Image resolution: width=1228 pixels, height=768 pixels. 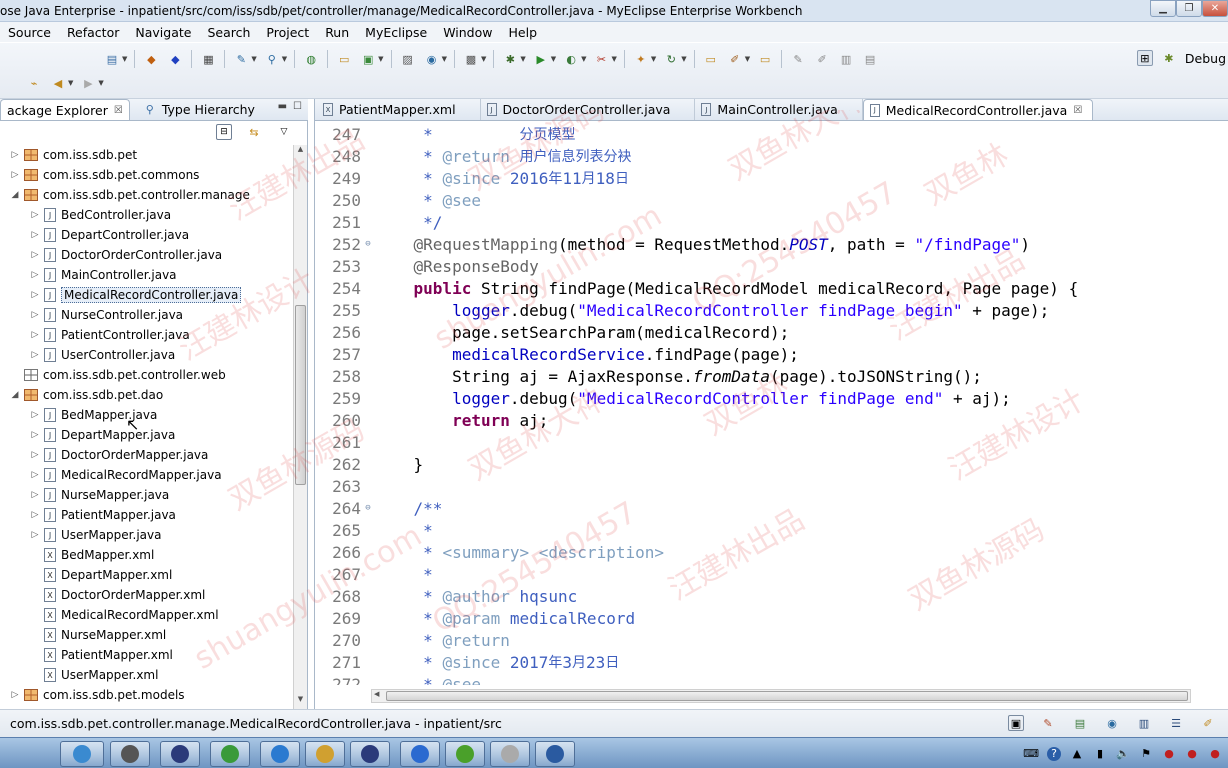 What do you see at coordinates (105, 175) in the screenshot?
I see `tree-package-item: ▷ com.iss.sdb.pet.commons` at bounding box center [105, 175].